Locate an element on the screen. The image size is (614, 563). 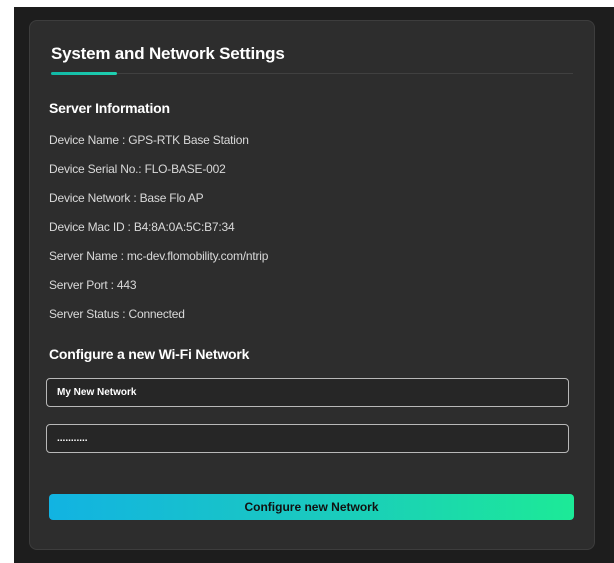
configure-network-button: Configure new Network is located at coordinates (311, 507).